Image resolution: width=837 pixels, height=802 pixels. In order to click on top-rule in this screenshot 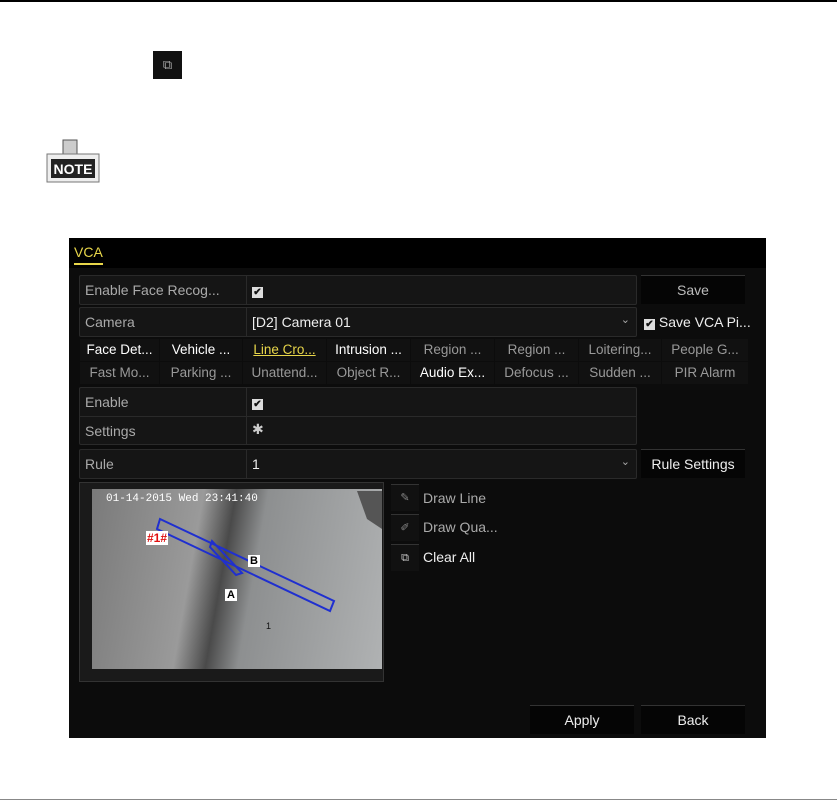, I will do `click(418, 1)`.